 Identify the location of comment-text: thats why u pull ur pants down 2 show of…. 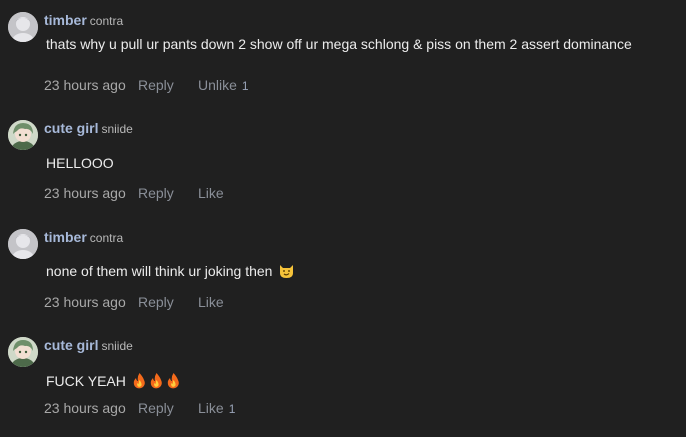
(339, 44).